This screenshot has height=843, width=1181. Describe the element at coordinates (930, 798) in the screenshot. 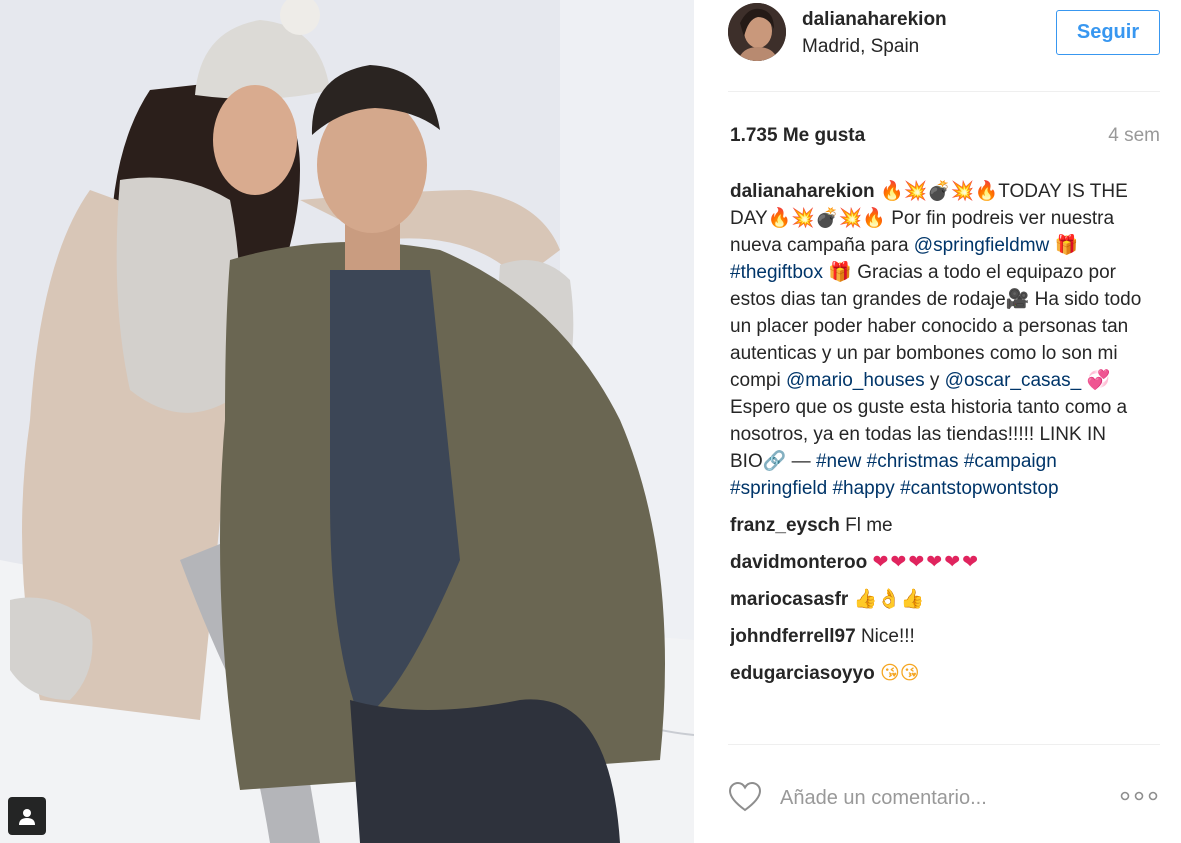

I see `comment-input` at that location.